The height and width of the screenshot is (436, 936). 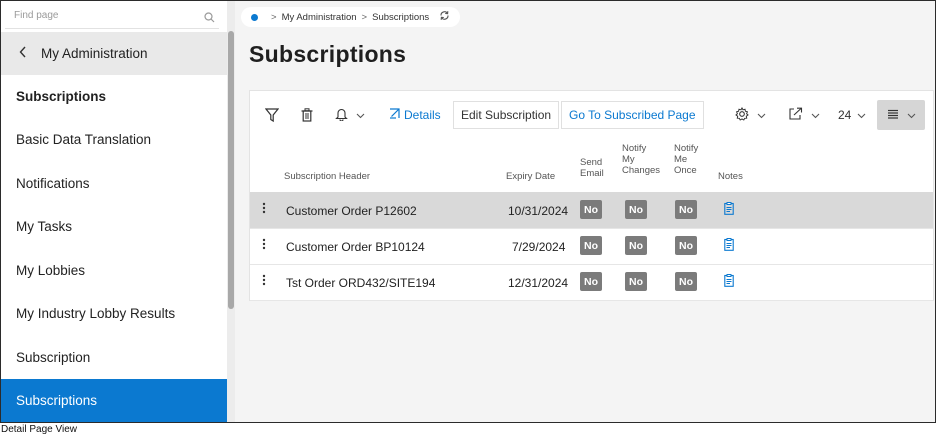 I want to click on sidebar-item-subscription: Subscription, so click(x=114, y=357).